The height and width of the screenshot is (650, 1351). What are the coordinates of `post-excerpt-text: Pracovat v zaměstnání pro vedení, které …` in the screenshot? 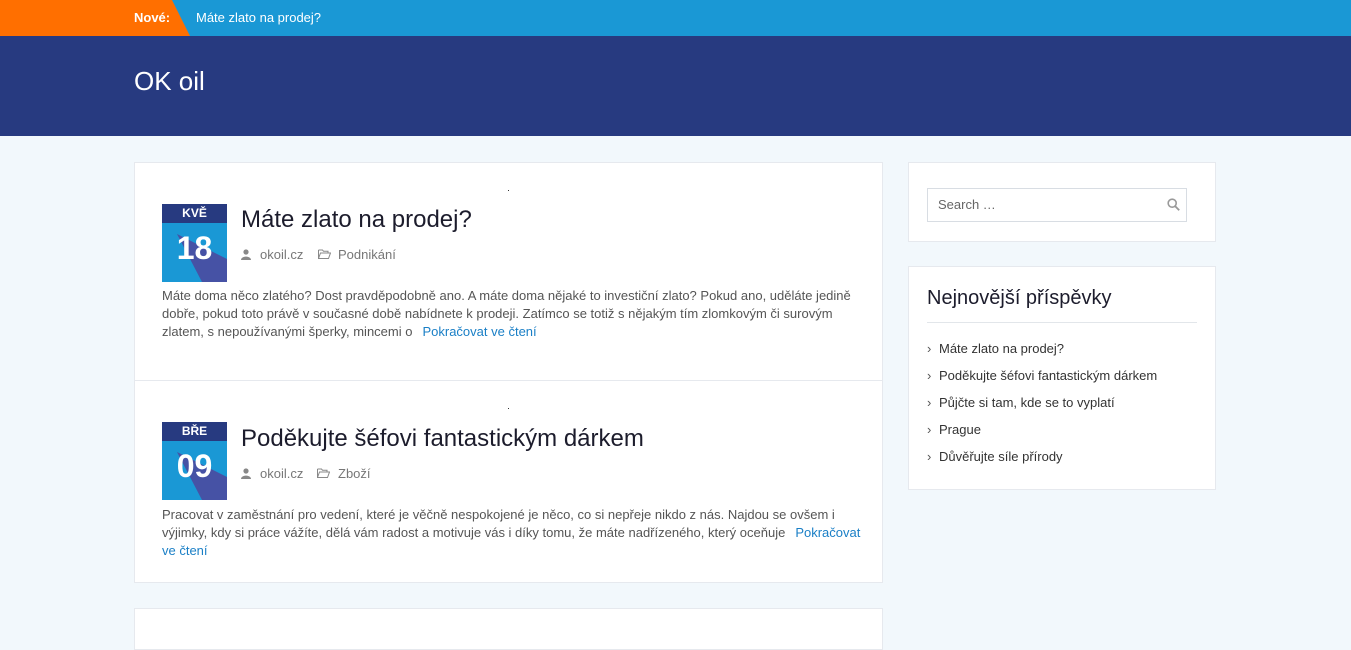 It's located at (498, 523).